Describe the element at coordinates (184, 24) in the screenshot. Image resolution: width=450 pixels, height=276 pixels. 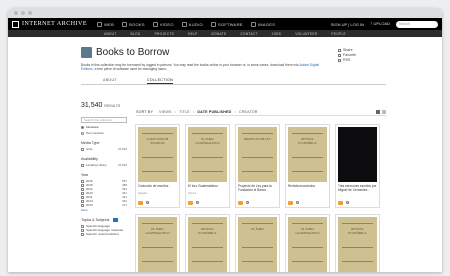
I see `audio-icon` at that location.